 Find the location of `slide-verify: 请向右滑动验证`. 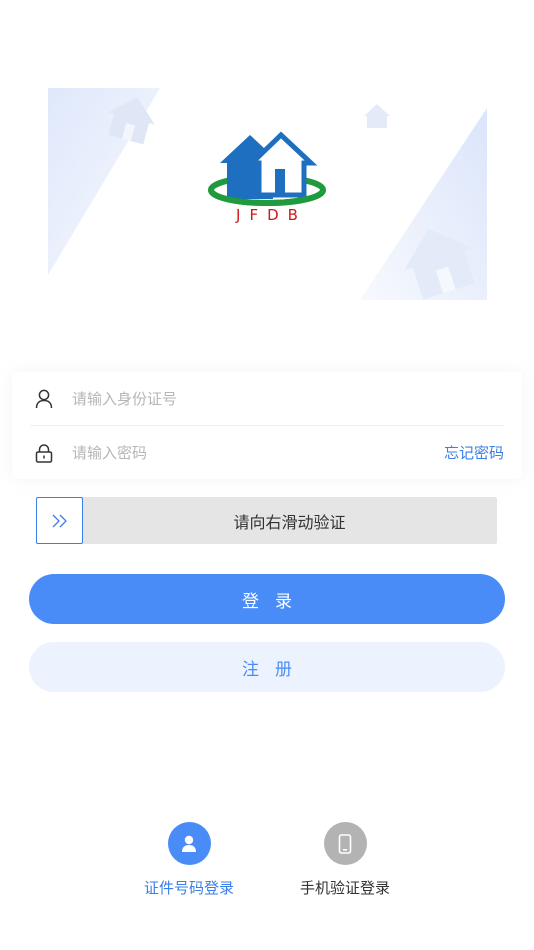

slide-verify: 请向右滑动验证 is located at coordinates (266, 520).